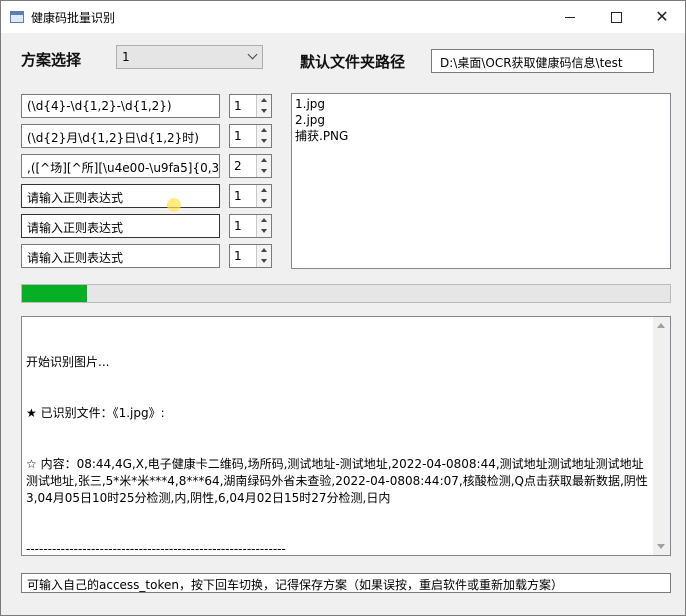  What do you see at coordinates (174, 205) in the screenshot?
I see `mouse-cursor-highlight` at bounding box center [174, 205].